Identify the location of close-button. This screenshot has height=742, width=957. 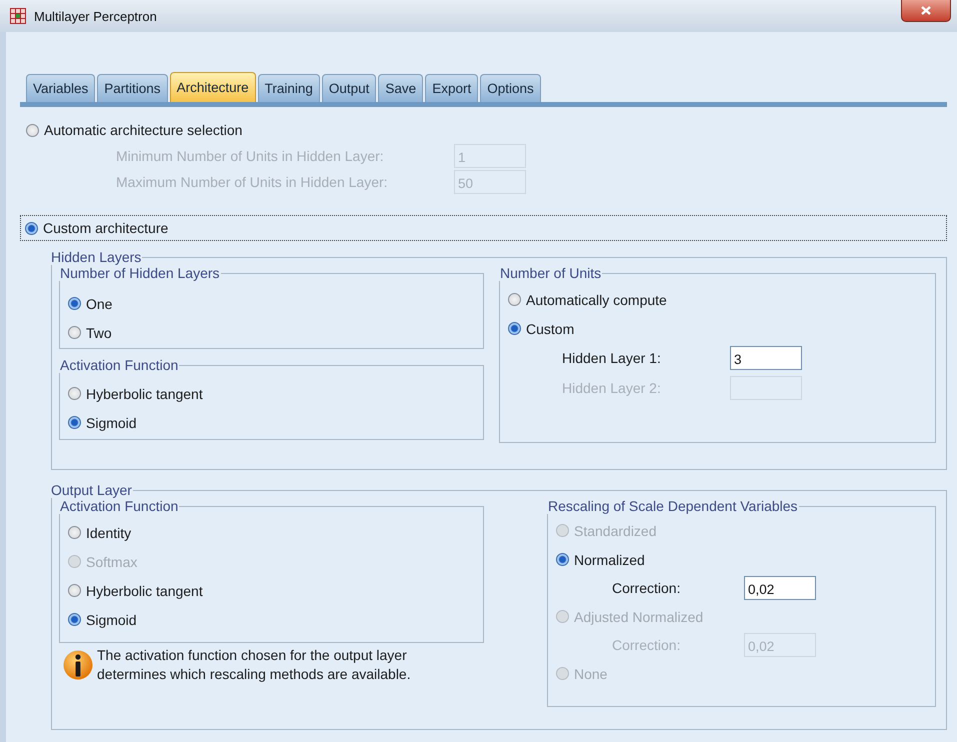
(926, 11).